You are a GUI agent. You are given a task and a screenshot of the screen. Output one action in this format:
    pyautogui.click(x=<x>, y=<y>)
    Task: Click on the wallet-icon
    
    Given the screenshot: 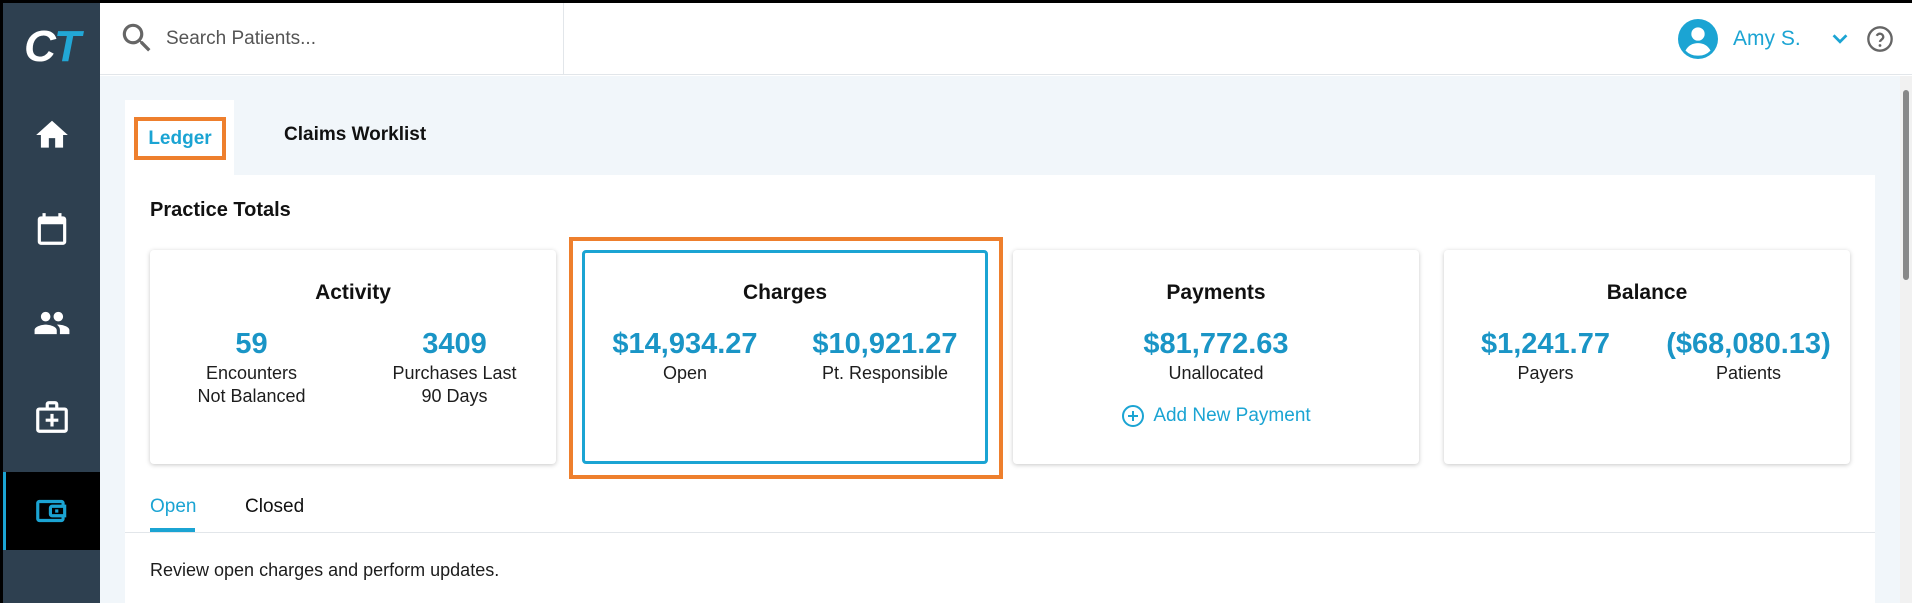 What is the action you would take?
    pyautogui.click(x=50, y=511)
    